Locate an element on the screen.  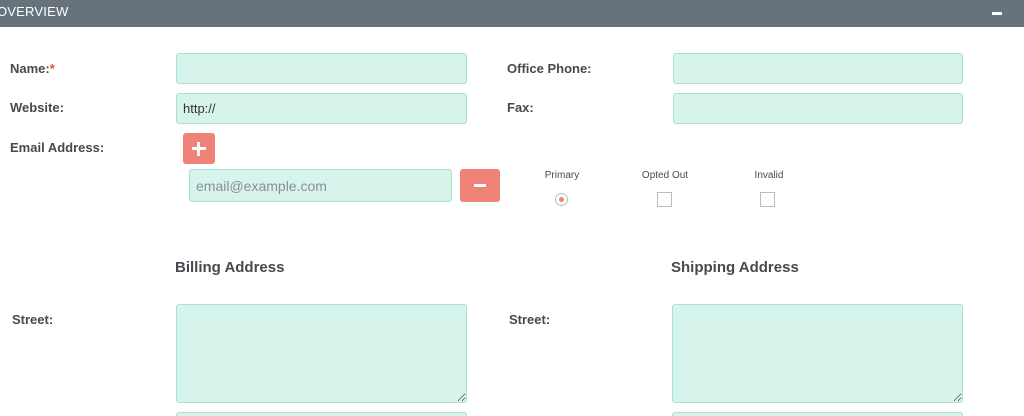
required-marker: * is located at coordinates (52, 68).